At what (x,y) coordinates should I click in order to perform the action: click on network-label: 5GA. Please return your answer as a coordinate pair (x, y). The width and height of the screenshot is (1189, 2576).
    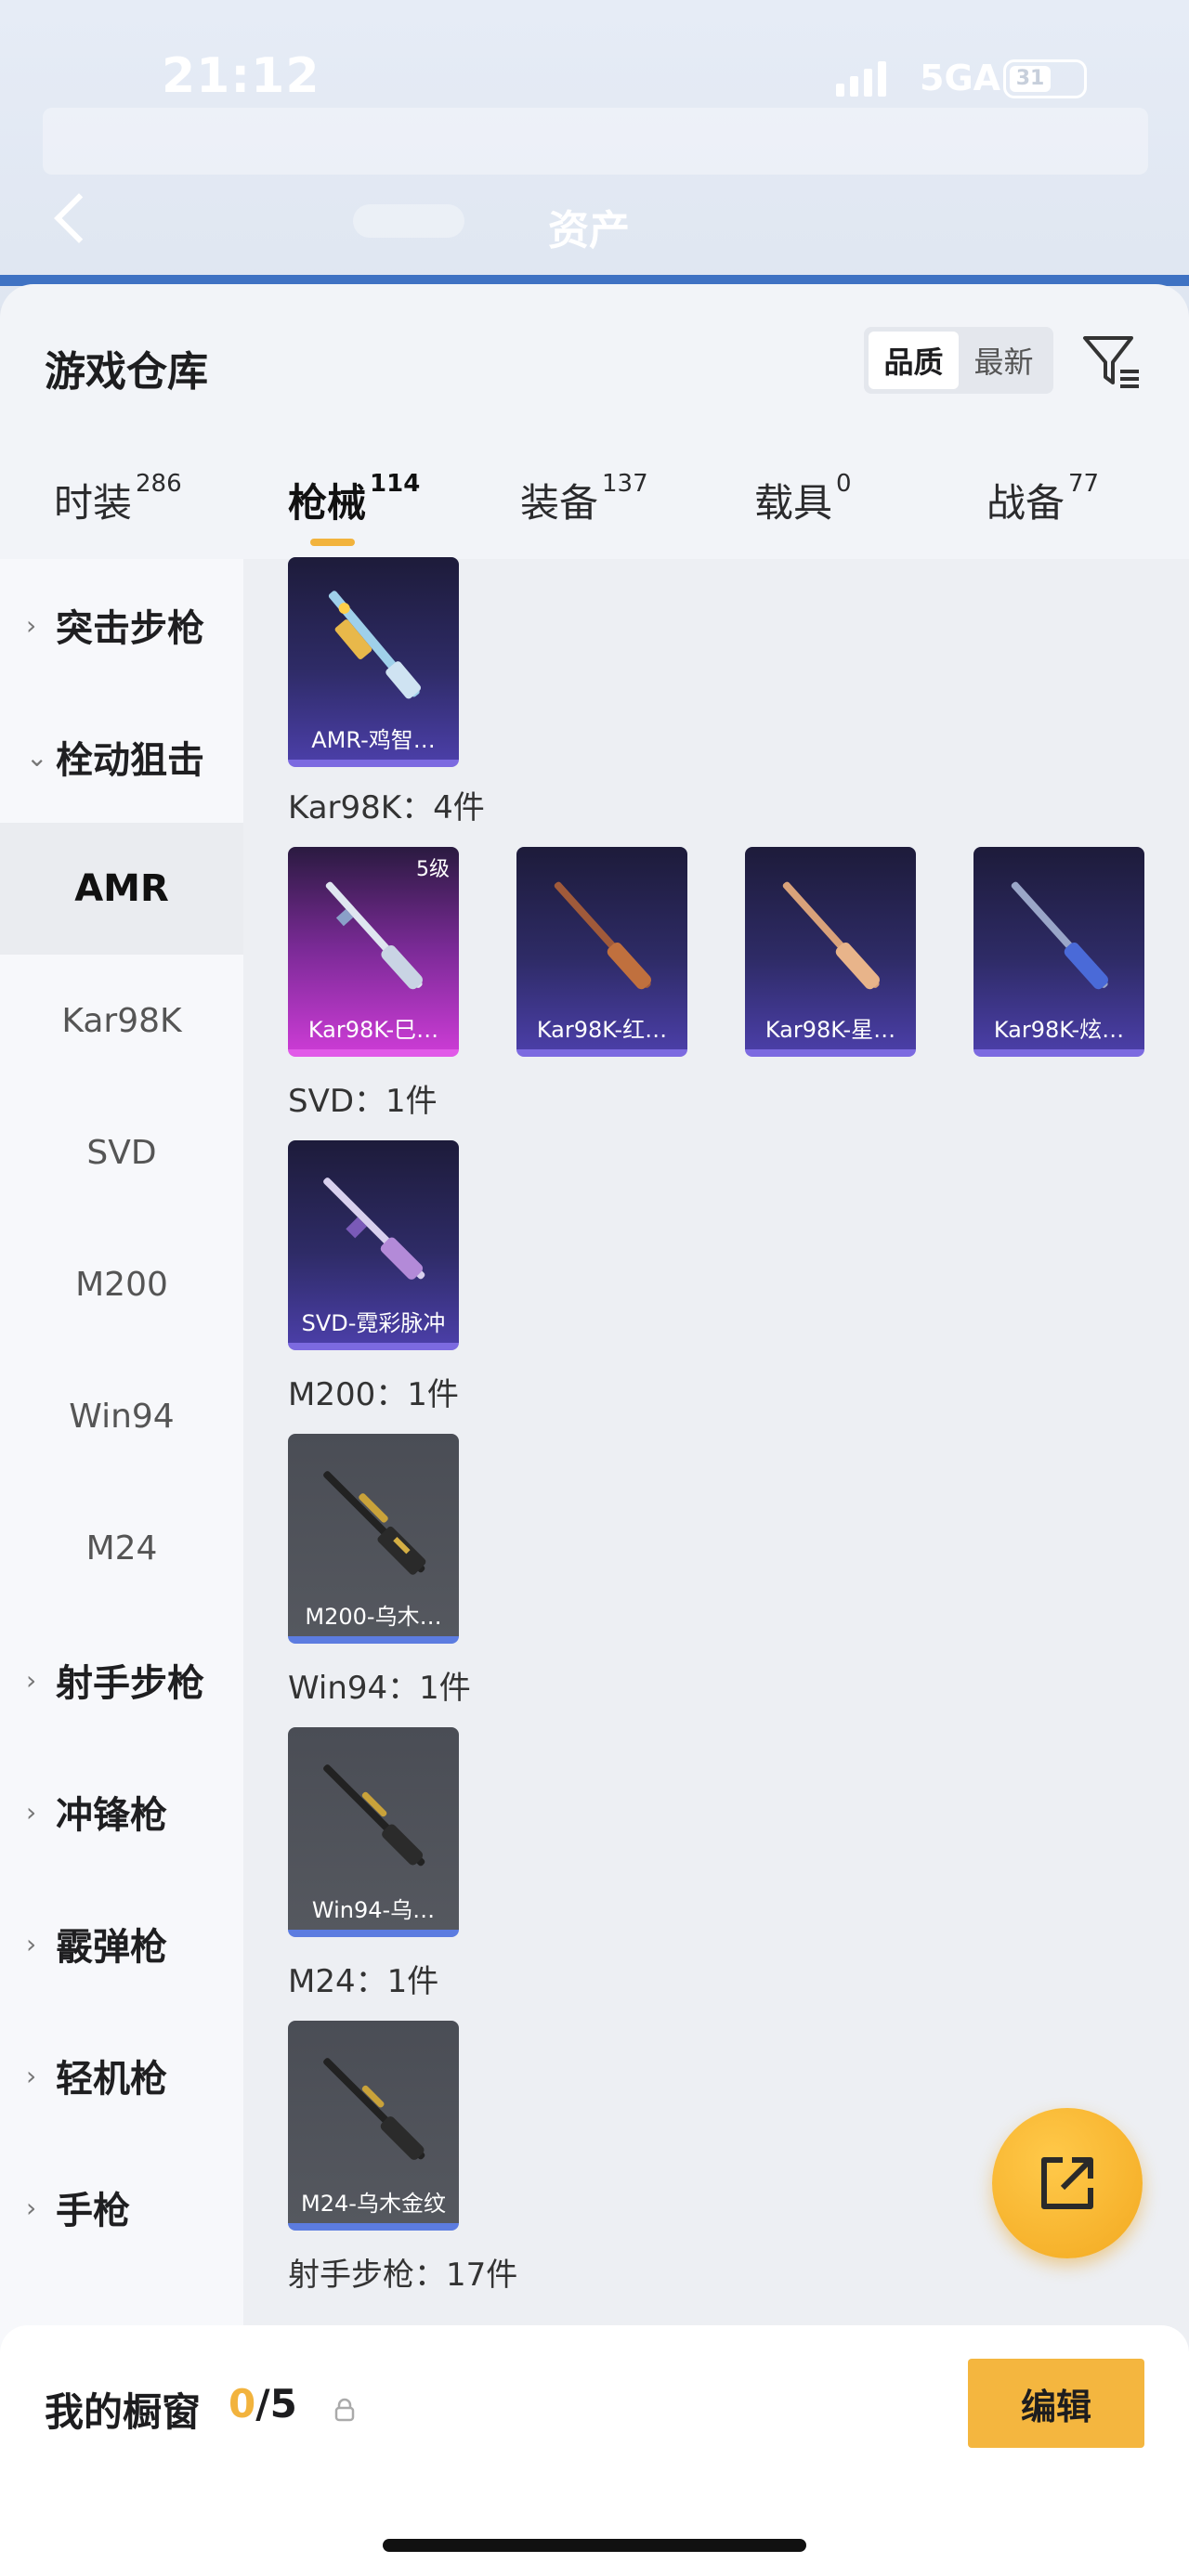
    Looking at the image, I should click on (960, 78).